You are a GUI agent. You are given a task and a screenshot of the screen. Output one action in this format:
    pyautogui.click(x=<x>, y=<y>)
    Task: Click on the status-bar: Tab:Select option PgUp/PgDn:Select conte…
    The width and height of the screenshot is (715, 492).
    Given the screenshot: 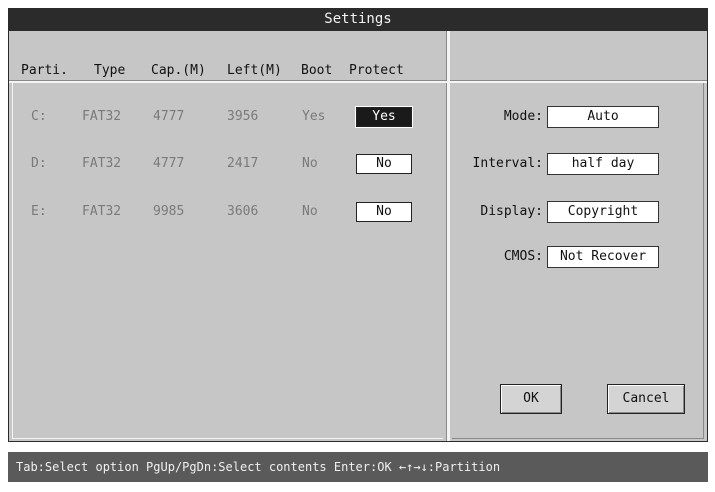 What is the action you would take?
    pyautogui.click(x=358, y=467)
    